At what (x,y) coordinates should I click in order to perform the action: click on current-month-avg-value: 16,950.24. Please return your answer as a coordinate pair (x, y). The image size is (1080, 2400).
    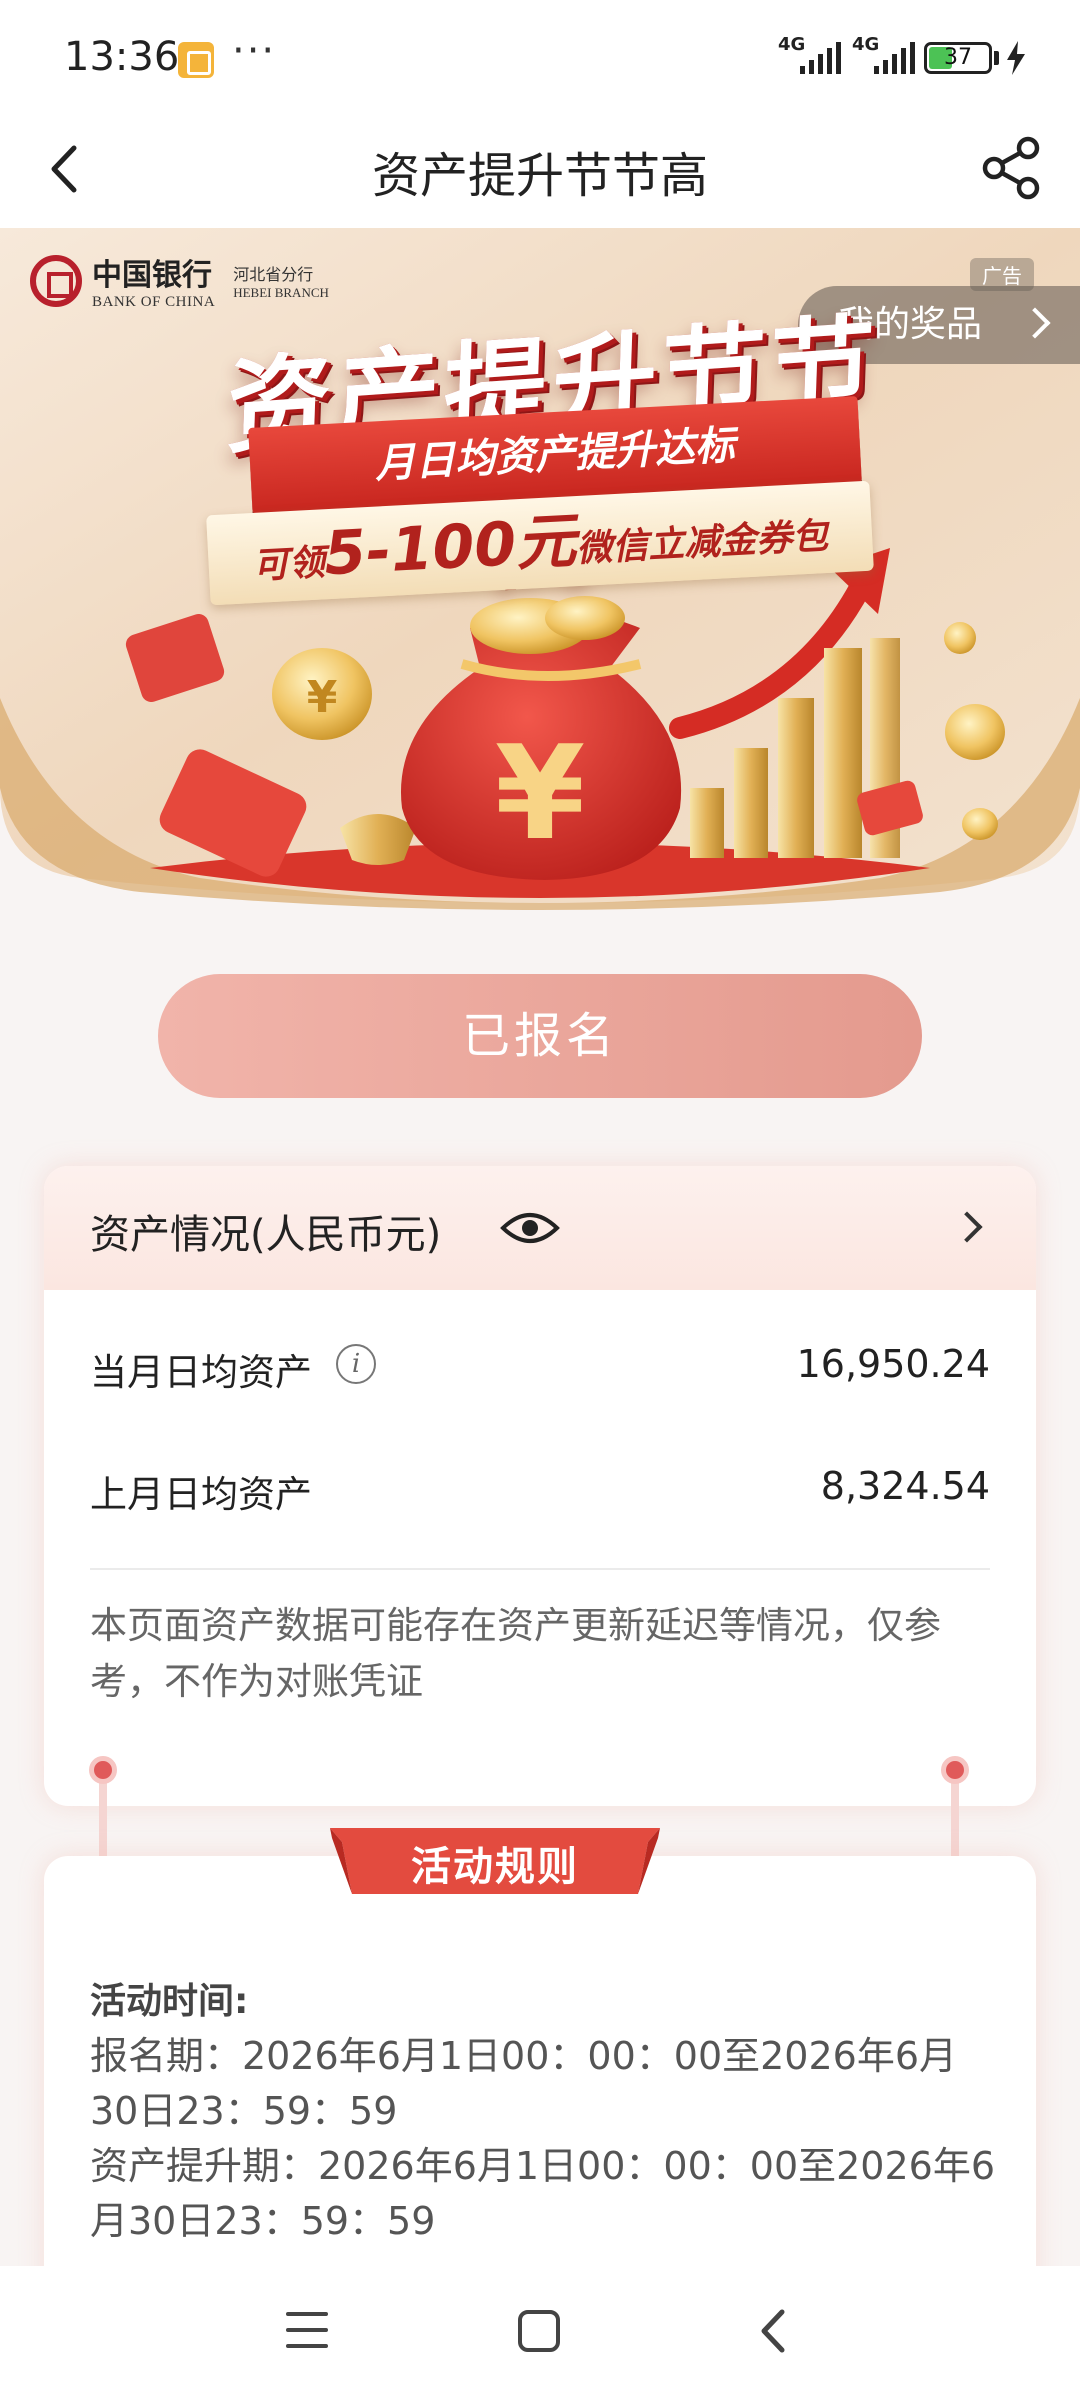
    Looking at the image, I should click on (893, 1364).